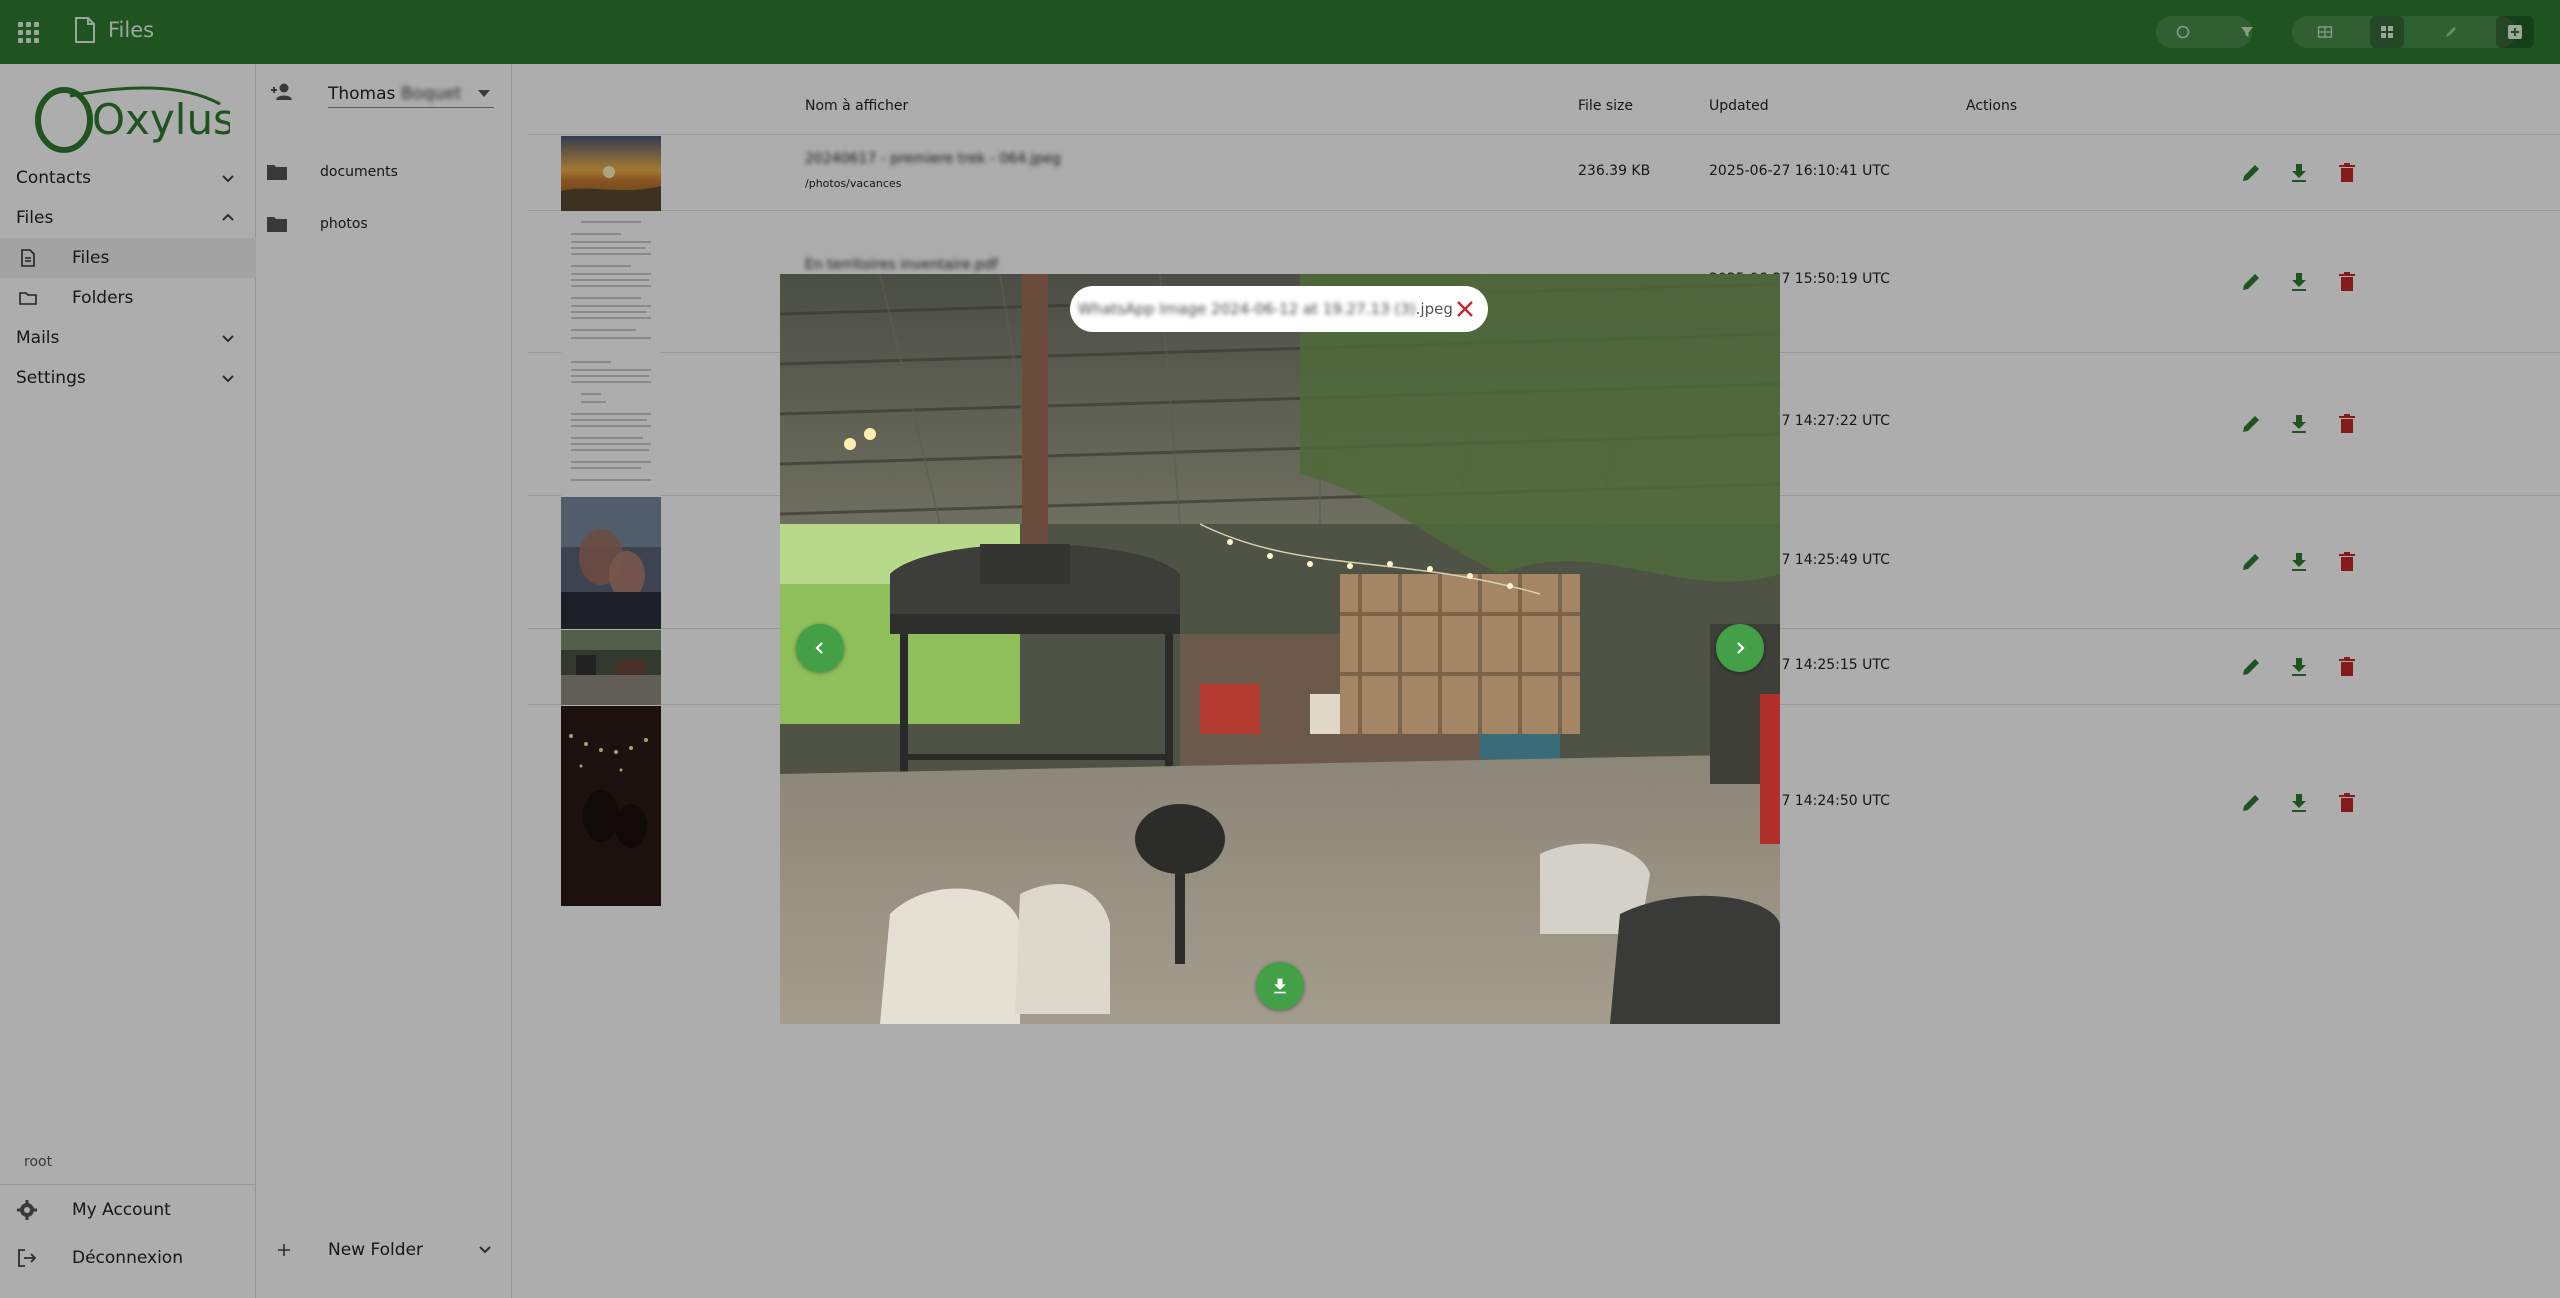  I want to click on close-icon, so click(1465, 309).